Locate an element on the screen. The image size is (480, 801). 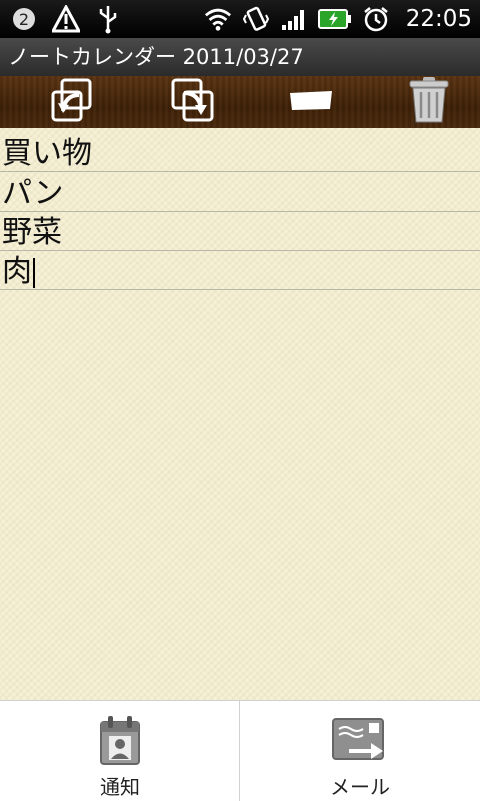
note-line: 買い物 is located at coordinates (240, 152).